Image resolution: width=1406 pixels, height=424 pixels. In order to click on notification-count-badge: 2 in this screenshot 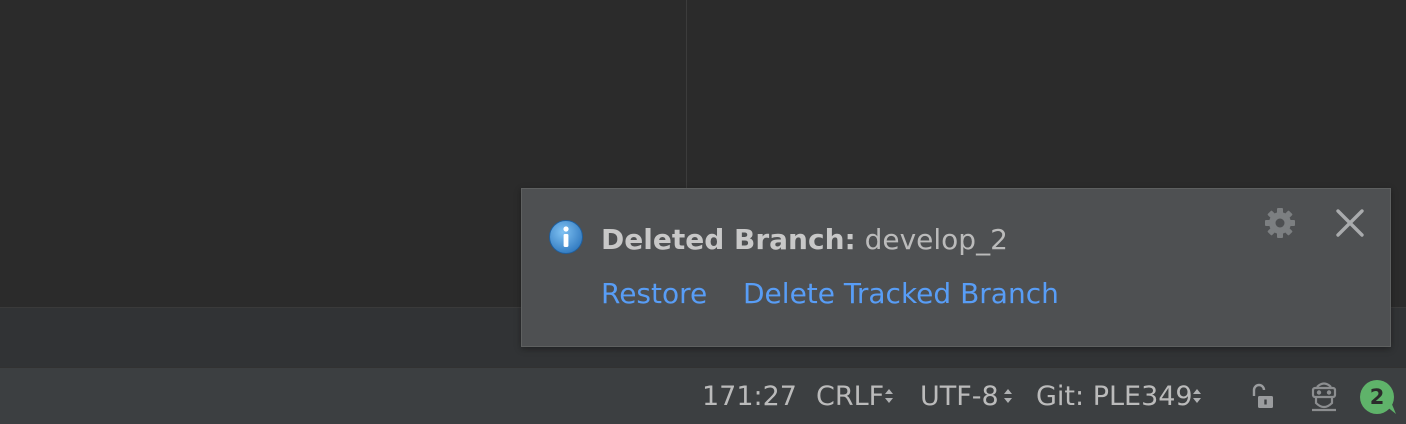, I will do `click(1377, 397)`.